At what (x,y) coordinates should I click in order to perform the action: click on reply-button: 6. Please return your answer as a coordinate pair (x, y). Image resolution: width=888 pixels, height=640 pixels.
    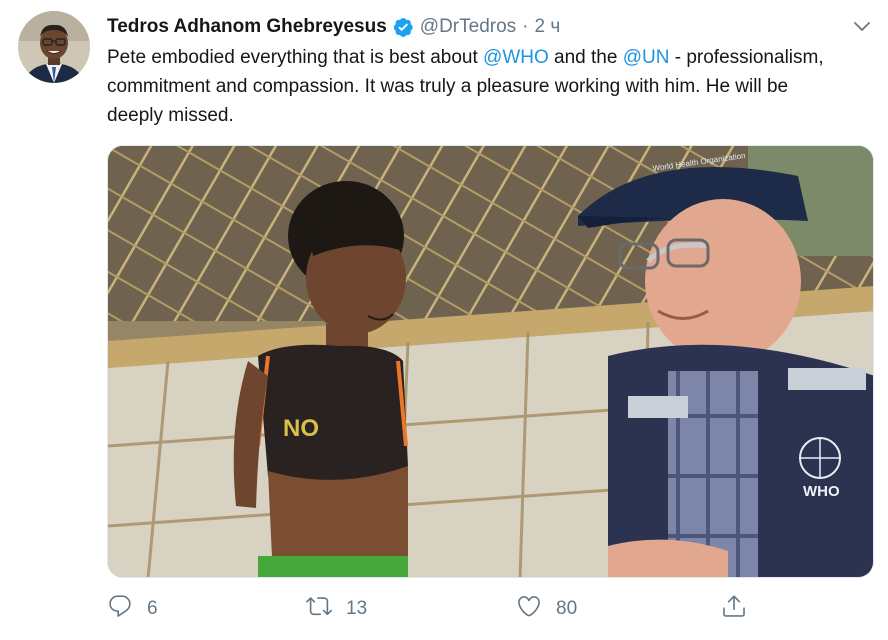
    Looking at the image, I should click on (132, 609).